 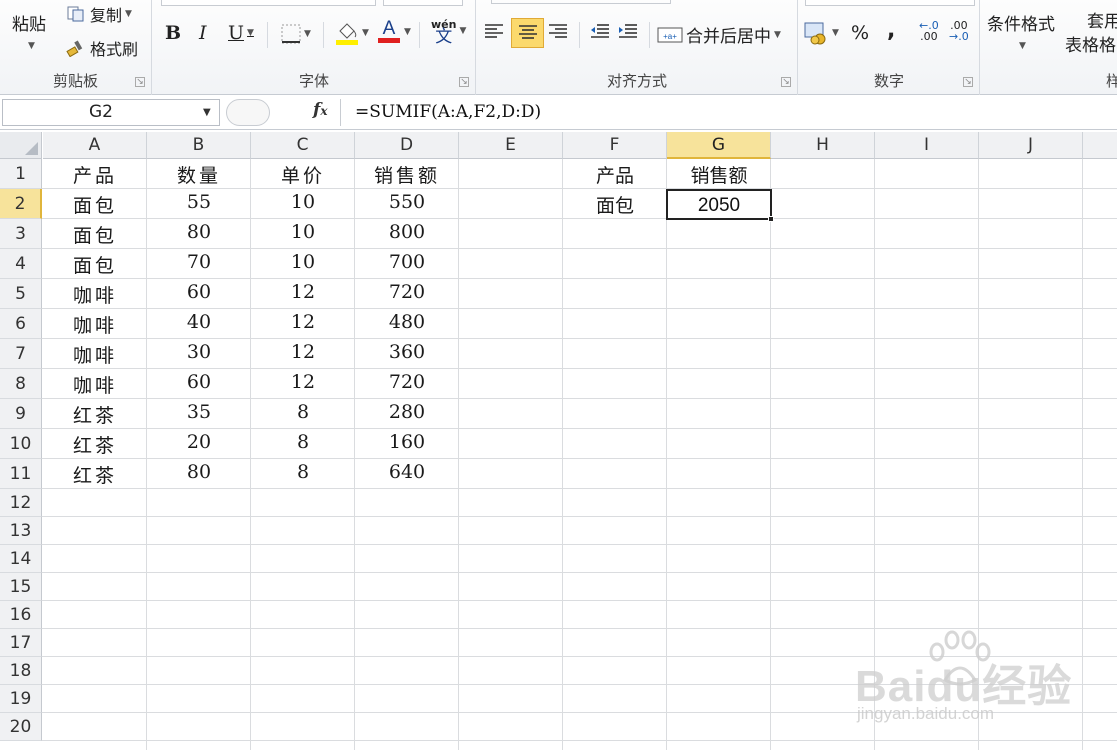 I want to click on increase-decimal-button: ←.0 .00, so click(x=929, y=31).